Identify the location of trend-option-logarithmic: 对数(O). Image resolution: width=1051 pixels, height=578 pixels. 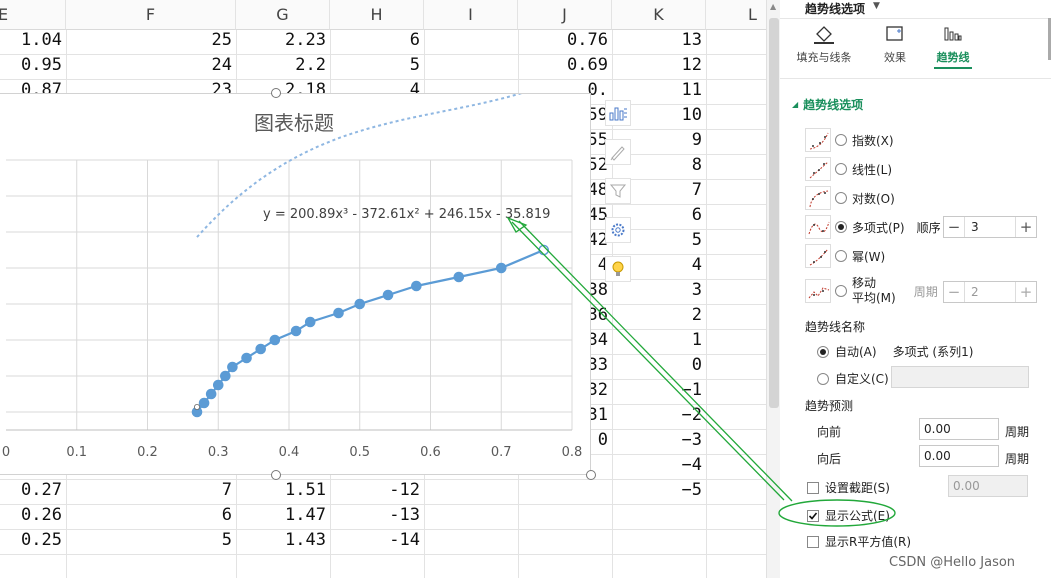
(850, 198).